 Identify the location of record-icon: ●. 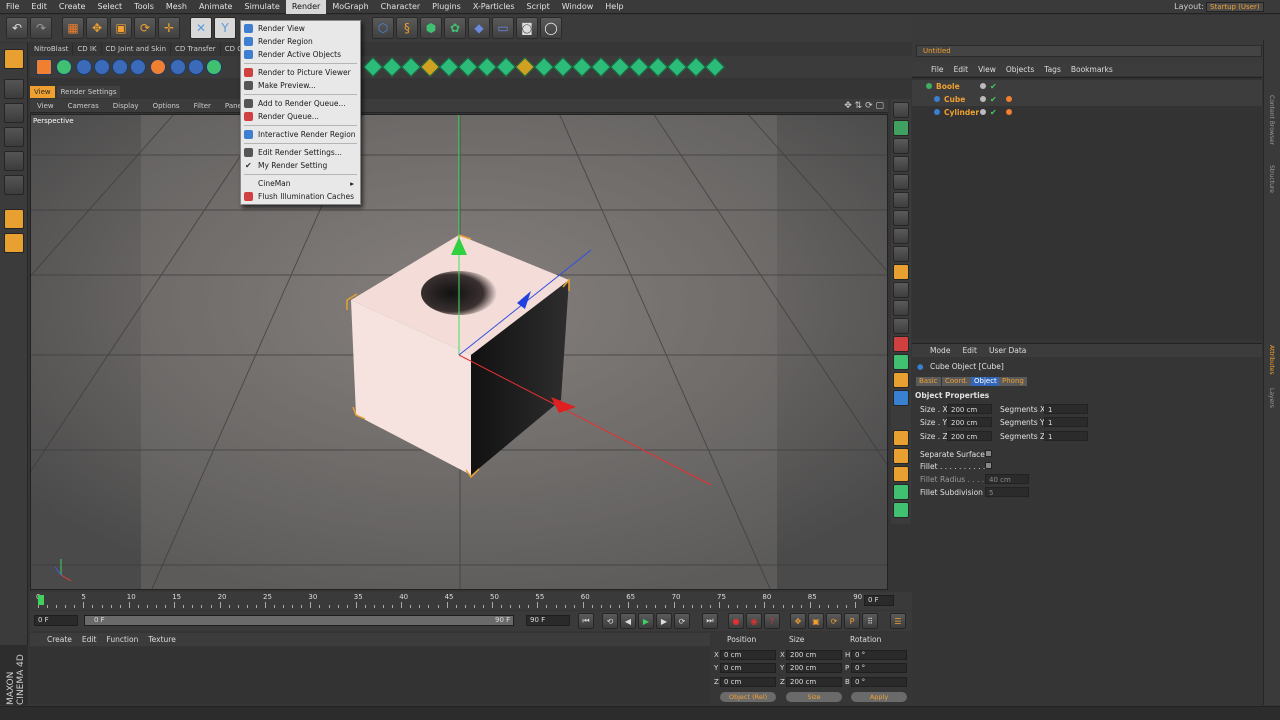
(736, 621).